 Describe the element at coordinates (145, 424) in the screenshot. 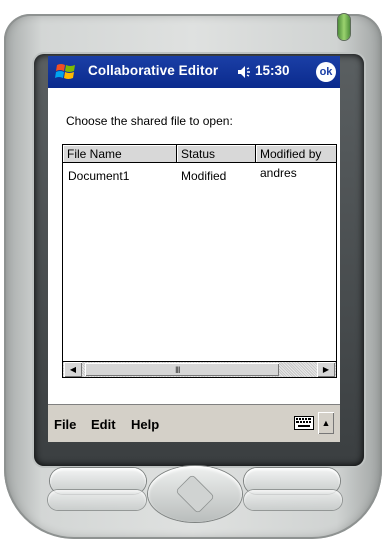

I see `menu-help: Help` at that location.